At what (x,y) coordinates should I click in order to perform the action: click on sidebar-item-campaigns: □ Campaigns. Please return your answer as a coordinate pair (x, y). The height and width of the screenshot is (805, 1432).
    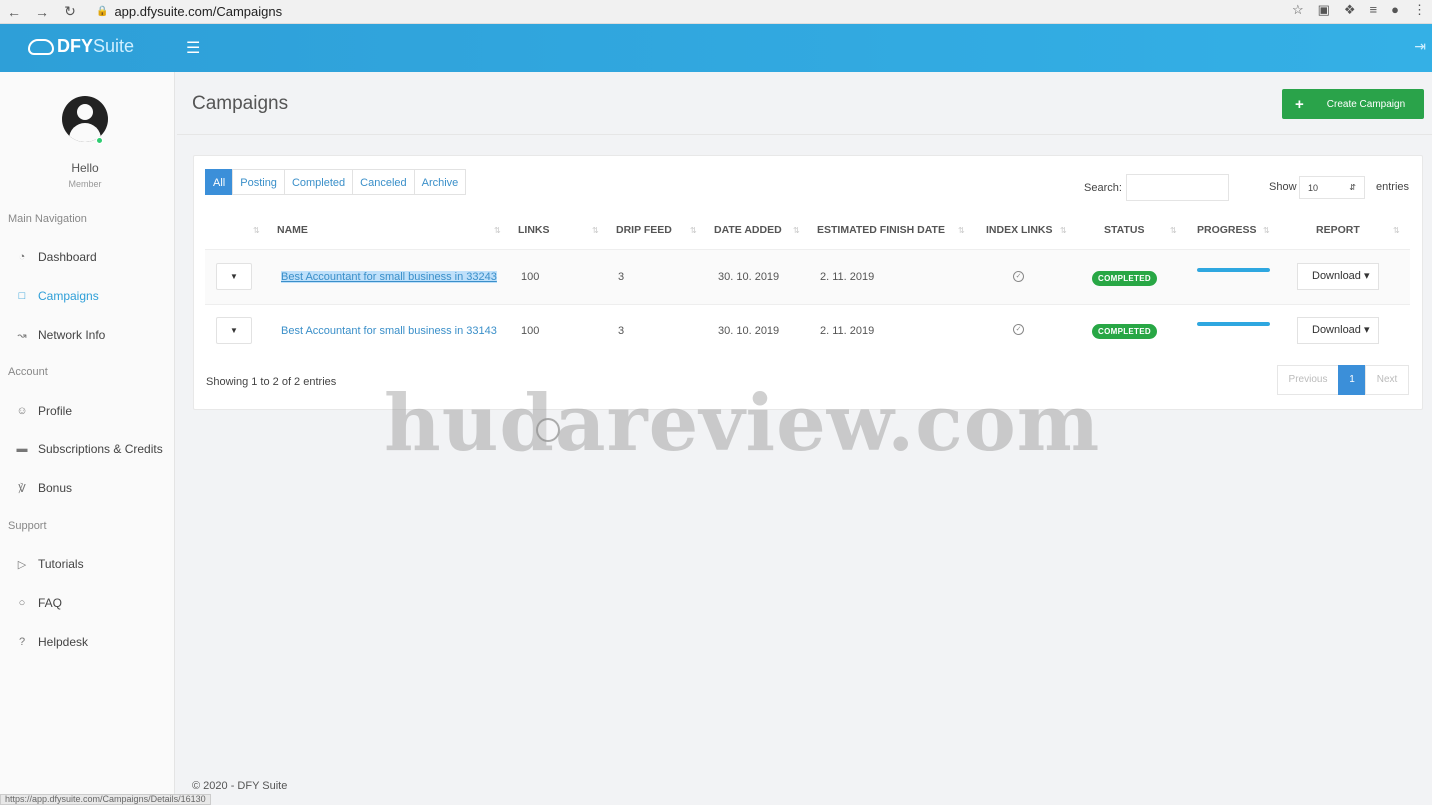
    Looking at the image, I should click on (56, 296).